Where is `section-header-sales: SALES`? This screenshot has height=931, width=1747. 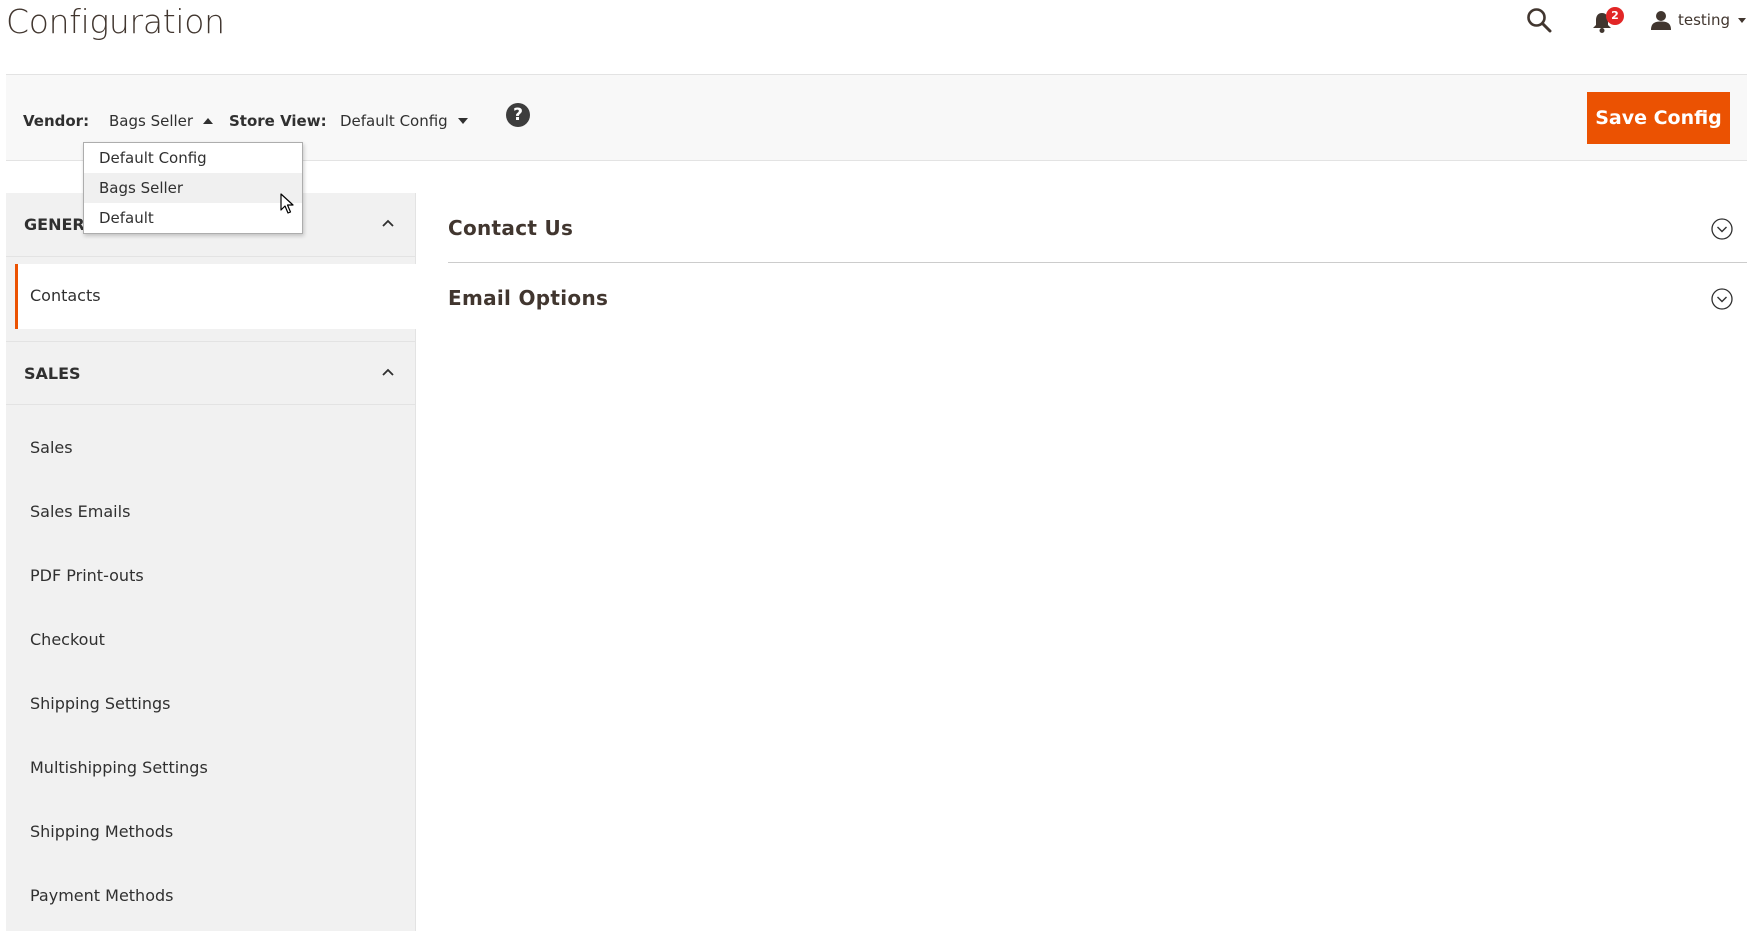 section-header-sales: SALES is located at coordinates (211, 373).